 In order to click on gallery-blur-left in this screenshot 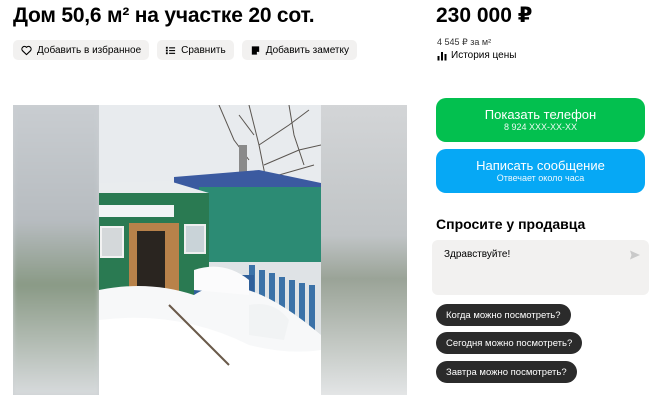, I will do `click(56, 250)`.